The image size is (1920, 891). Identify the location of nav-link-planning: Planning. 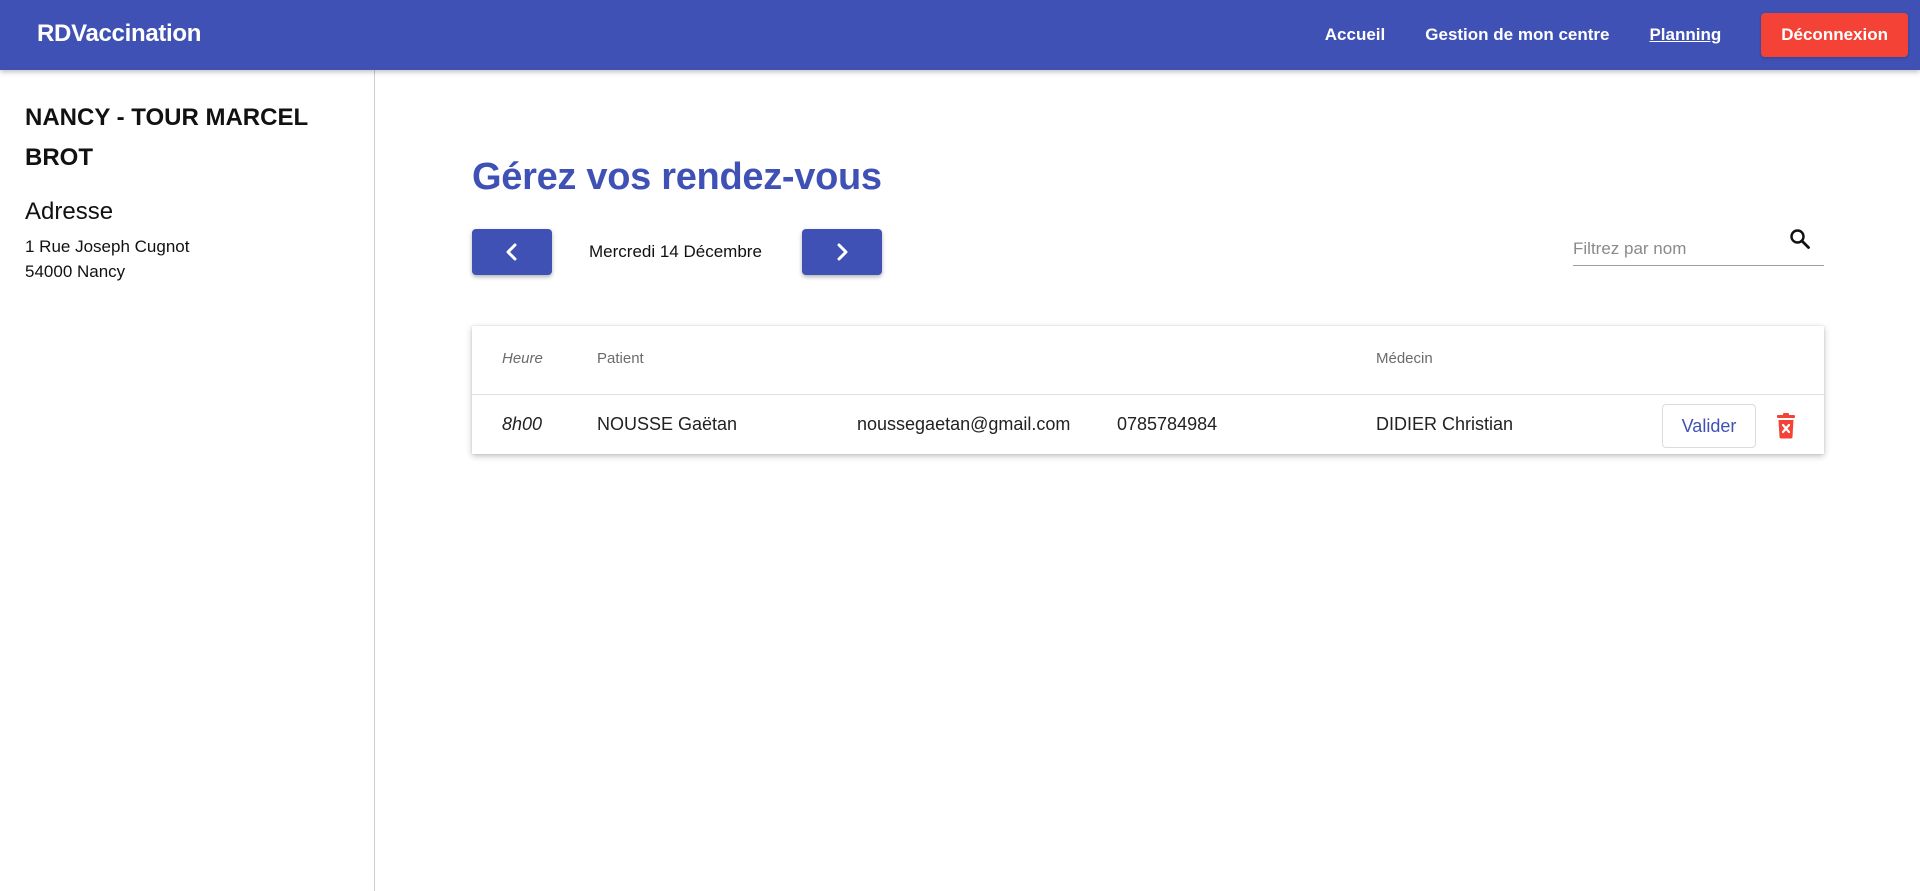
(1685, 35).